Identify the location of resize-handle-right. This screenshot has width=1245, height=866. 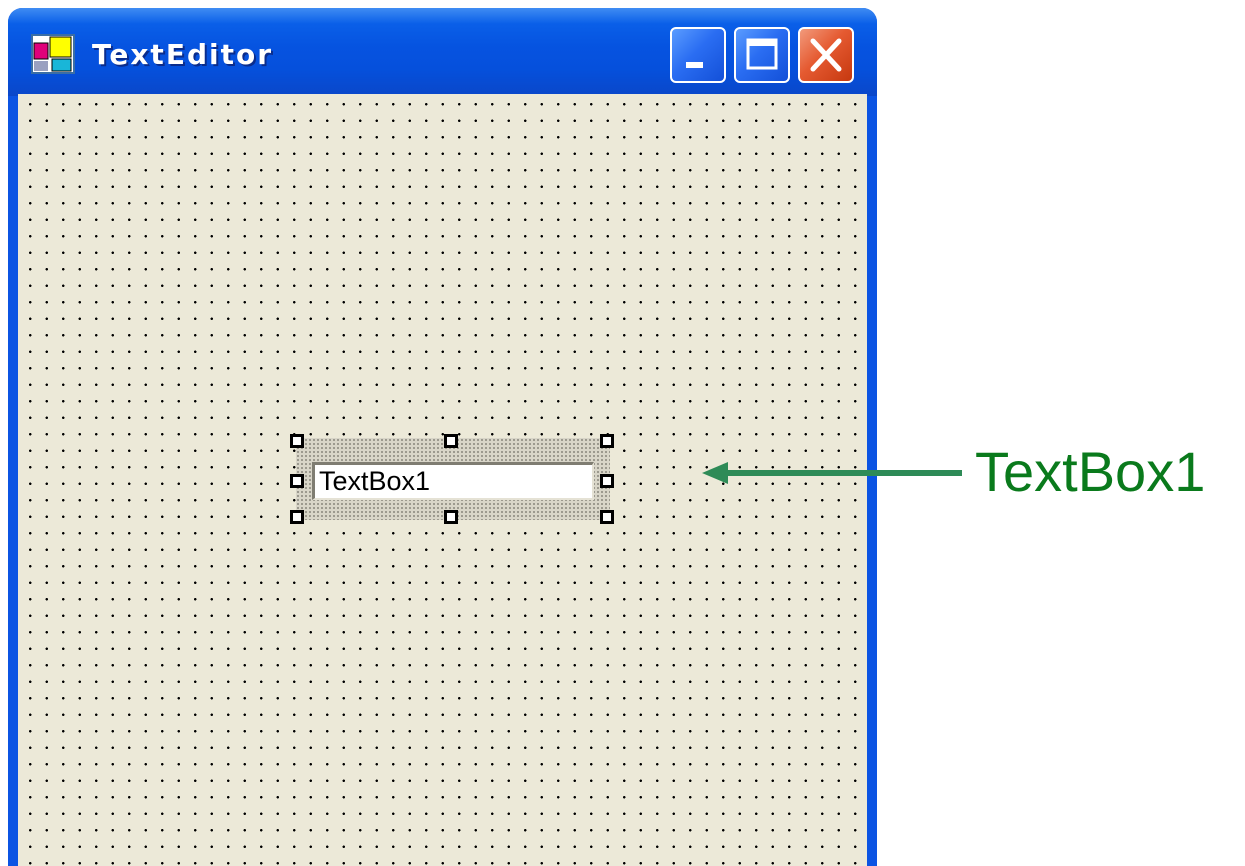
(607, 481).